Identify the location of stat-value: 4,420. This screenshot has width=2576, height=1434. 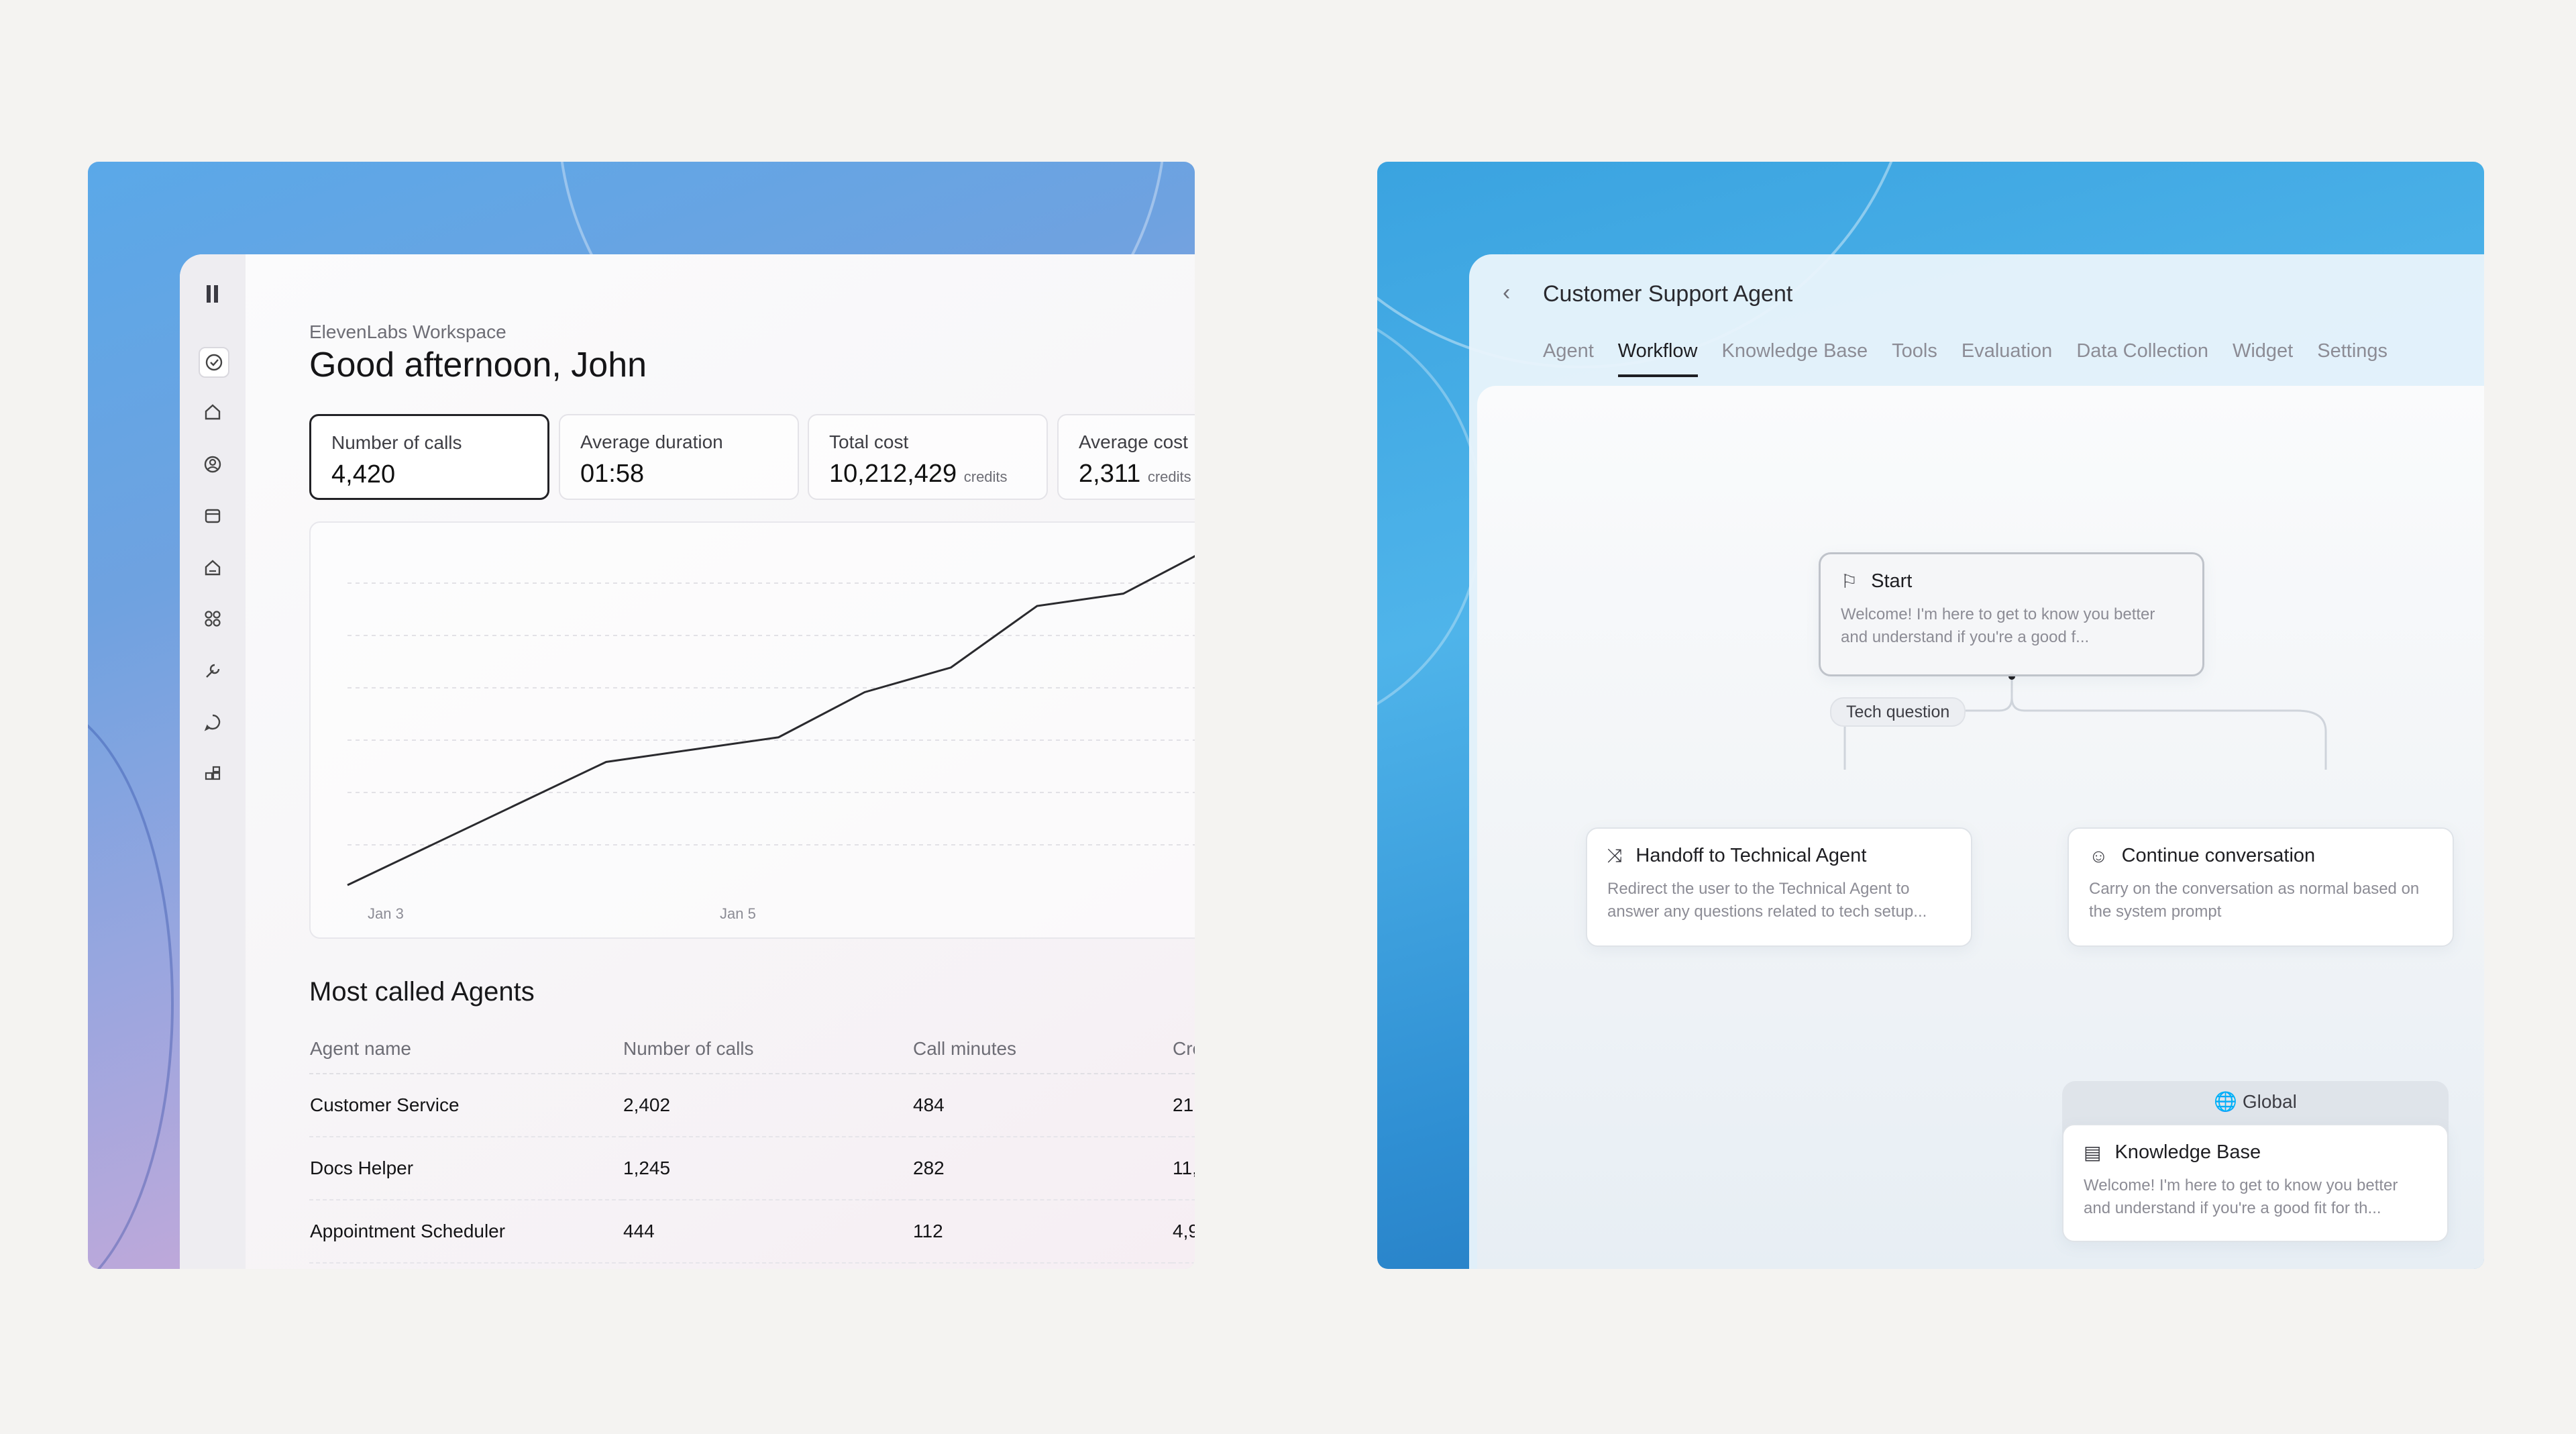
(363, 474).